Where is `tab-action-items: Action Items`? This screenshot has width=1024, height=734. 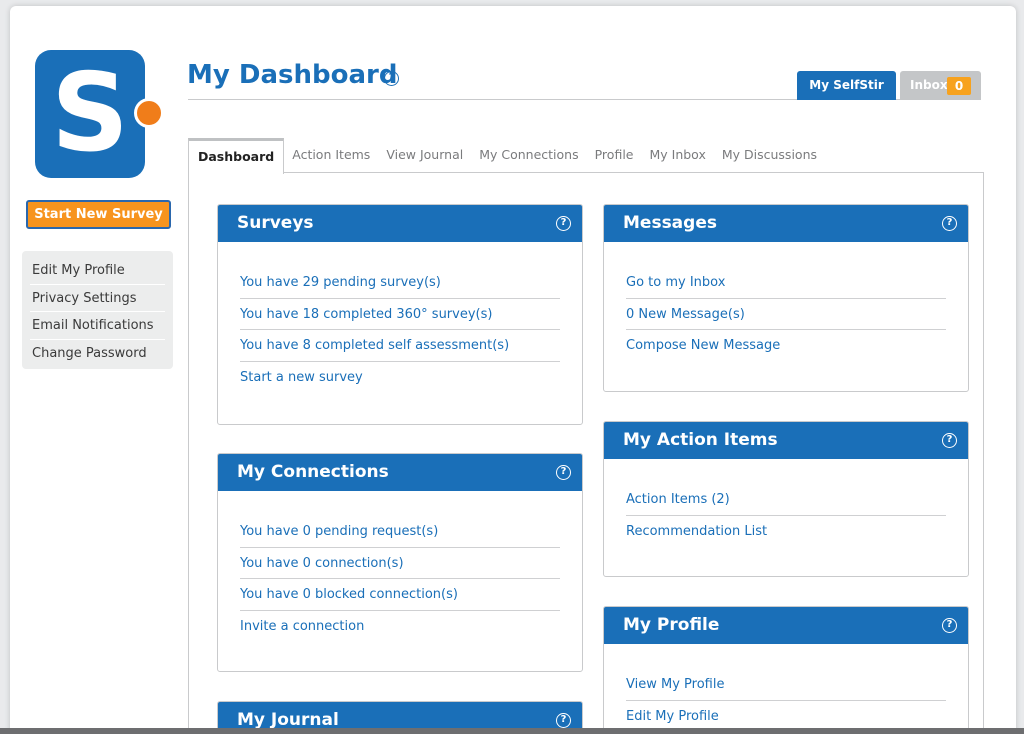
tab-action-items: Action Items is located at coordinates (331, 155).